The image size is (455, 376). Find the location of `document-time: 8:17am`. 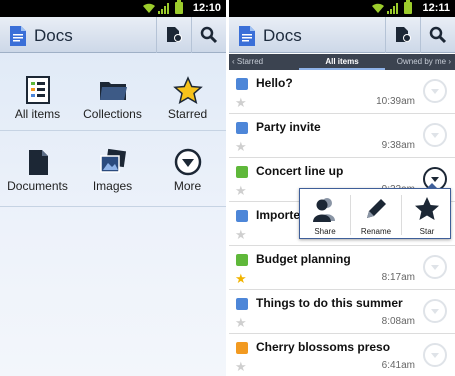

document-time: 8:17am is located at coordinates (398, 277).